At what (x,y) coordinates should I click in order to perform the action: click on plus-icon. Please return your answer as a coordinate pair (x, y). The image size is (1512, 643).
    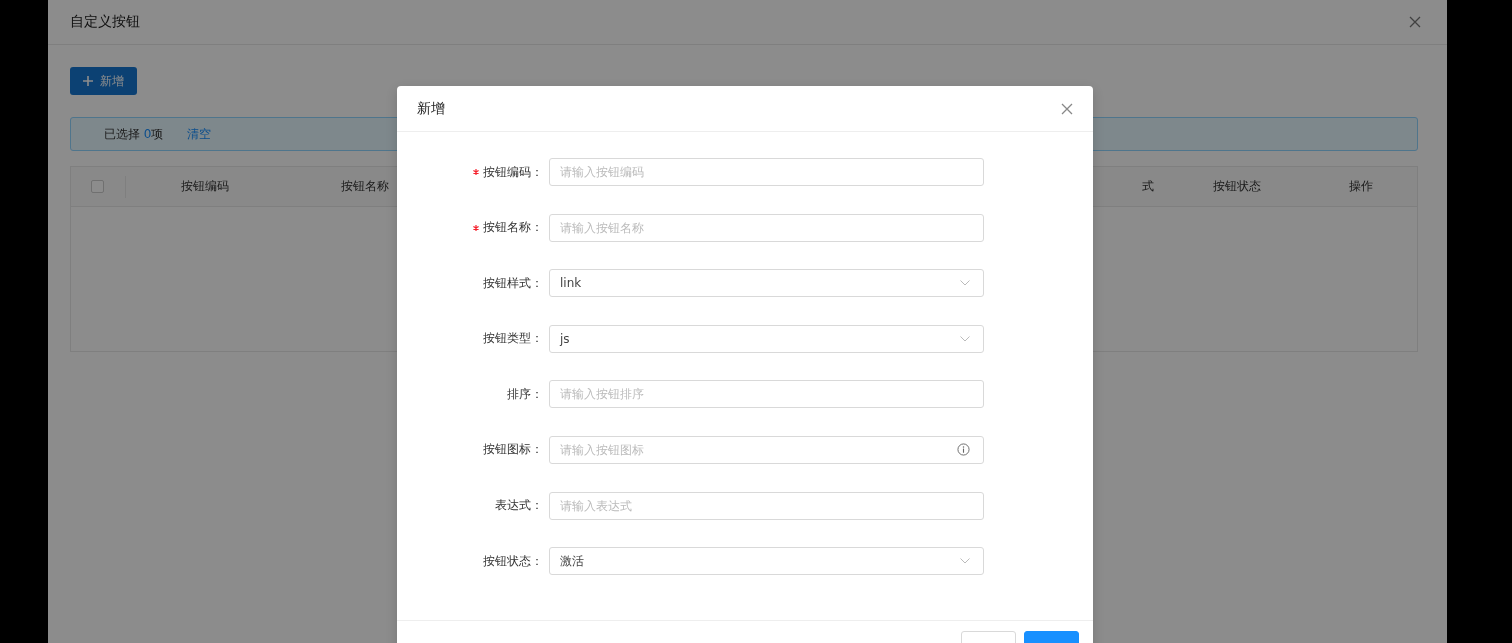
    Looking at the image, I should click on (88, 81).